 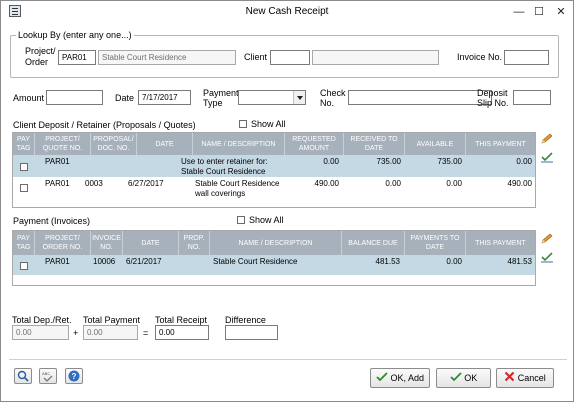 What do you see at coordinates (374, 144) in the screenshot?
I see `retainer-col-received: RECEIVED TO DATE` at bounding box center [374, 144].